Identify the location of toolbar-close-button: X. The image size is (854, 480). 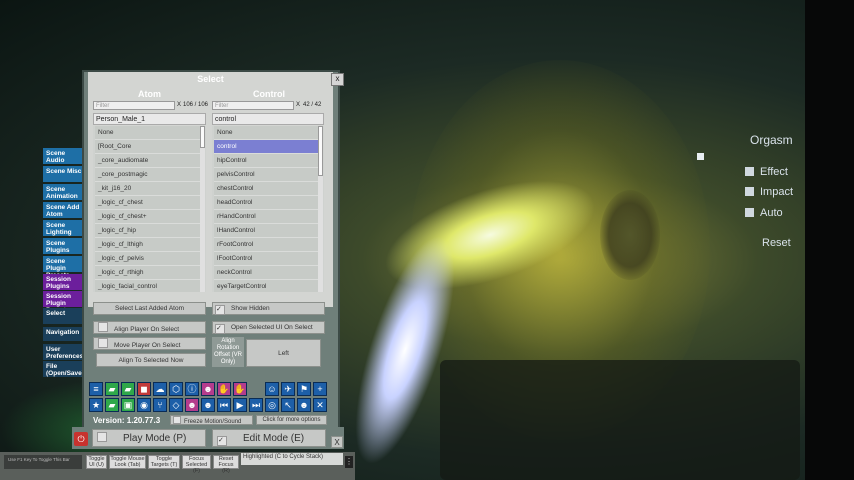
(337, 442).